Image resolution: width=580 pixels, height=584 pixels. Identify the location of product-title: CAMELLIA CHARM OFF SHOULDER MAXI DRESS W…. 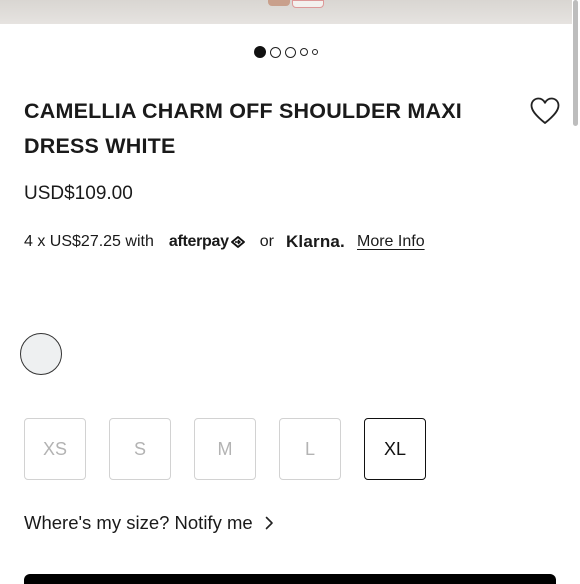
(243, 128).